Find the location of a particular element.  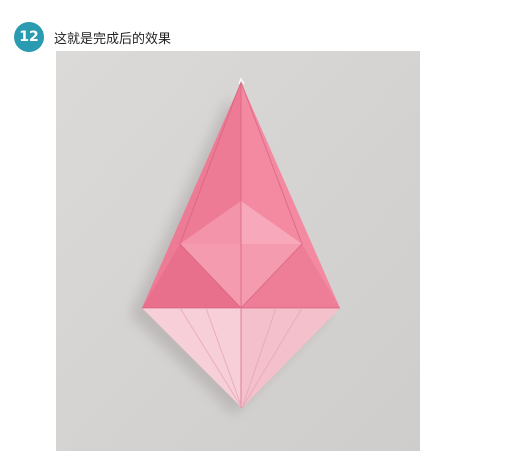

step-header: 12 这就是完成后的效果 is located at coordinates (92, 37).